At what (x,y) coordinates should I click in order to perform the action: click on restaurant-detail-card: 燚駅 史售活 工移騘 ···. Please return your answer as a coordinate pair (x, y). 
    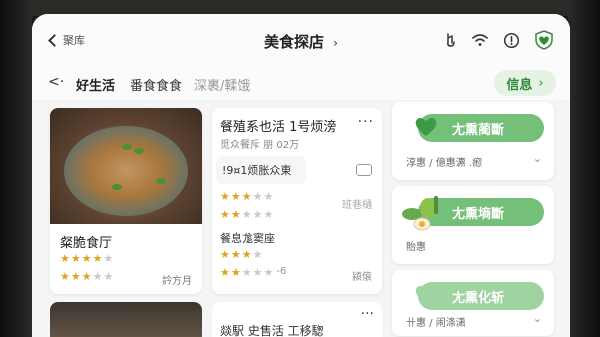
    Looking at the image, I should click on (297, 319).